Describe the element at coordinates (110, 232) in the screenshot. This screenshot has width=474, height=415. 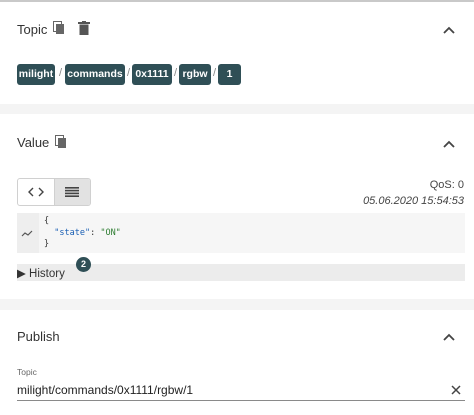
I see `json-value: "ON"` at that location.